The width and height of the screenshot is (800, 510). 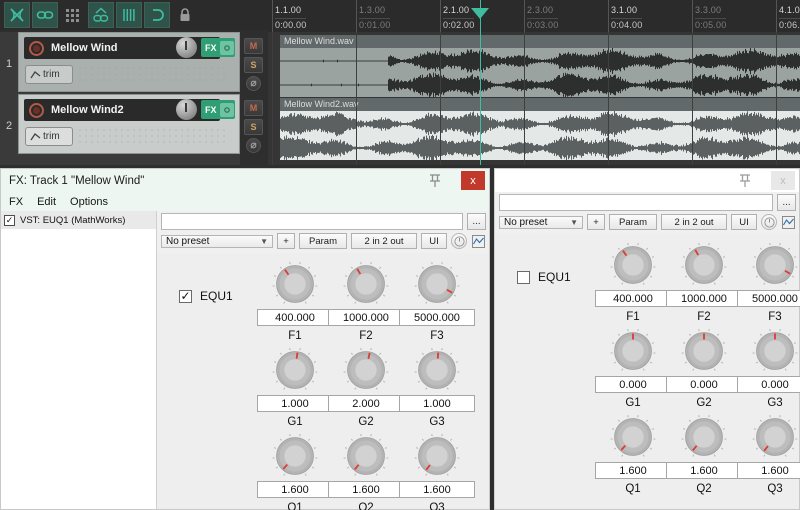 What do you see at coordinates (478, 241) in the screenshot?
I see `fx-left-graph-icon` at bounding box center [478, 241].